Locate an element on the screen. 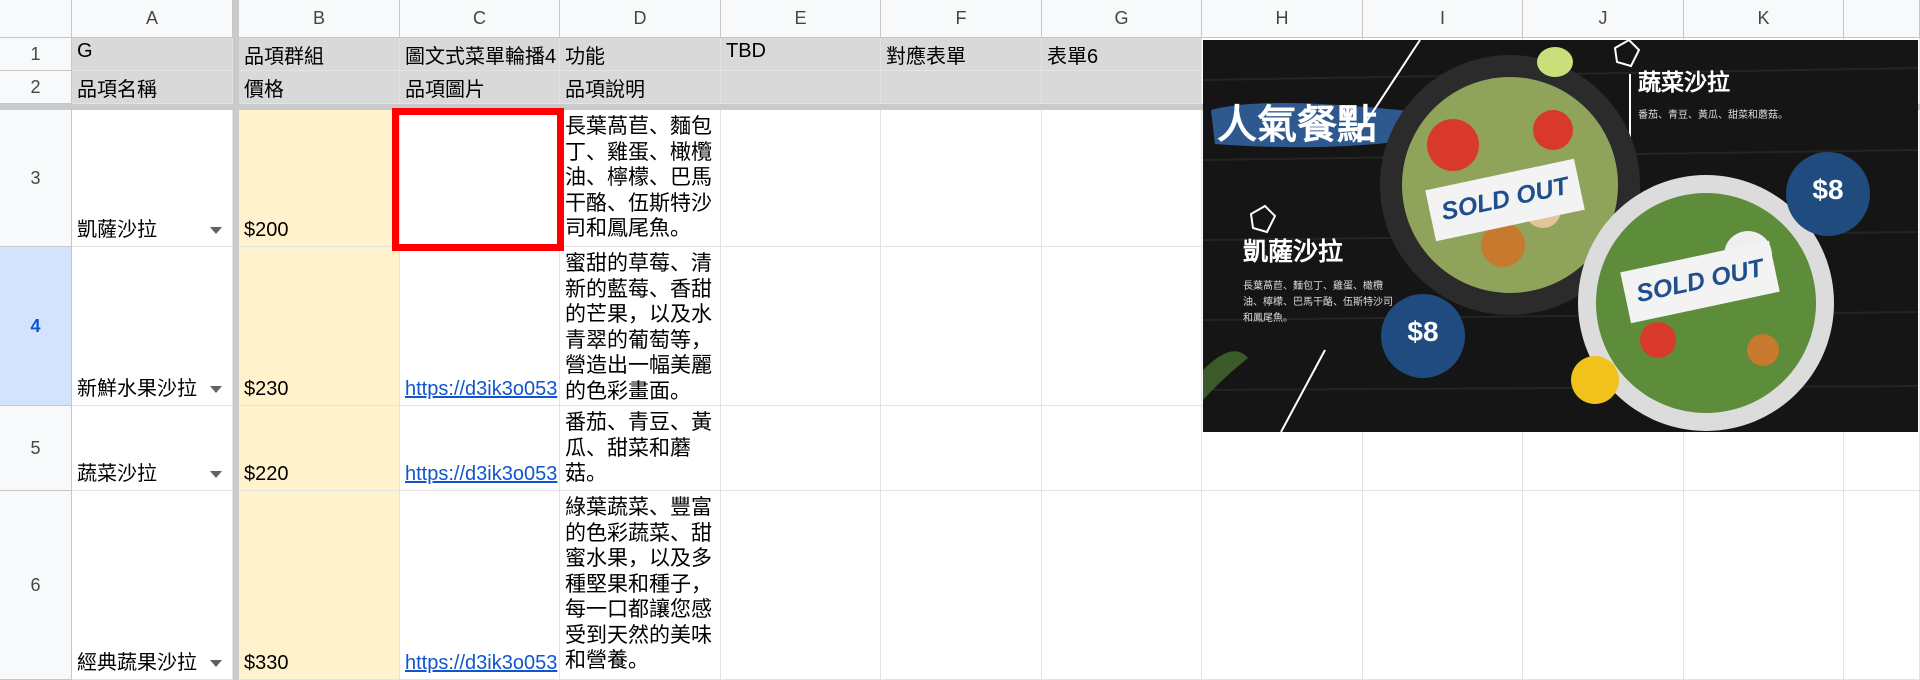  cell-d1: 功能 is located at coordinates (640, 54).